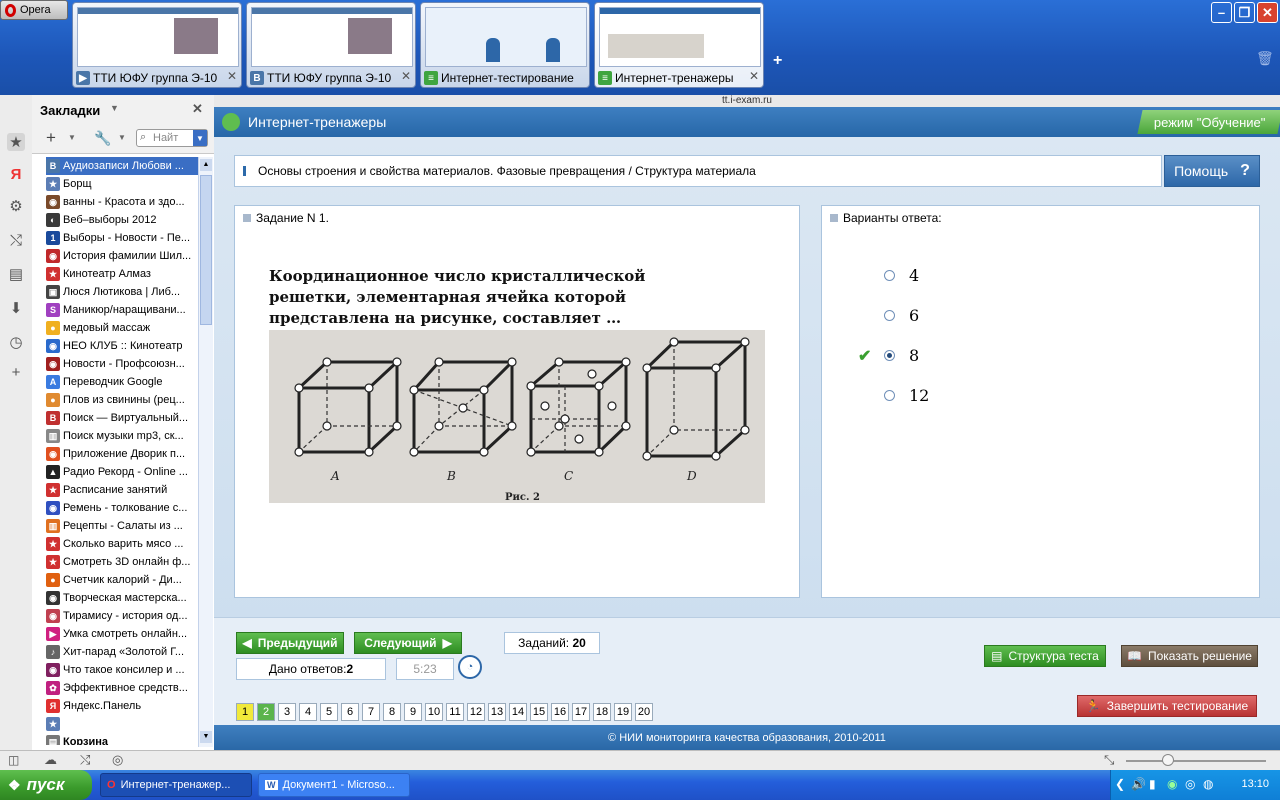 This screenshot has width=1280, height=800. Describe the element at coordinates (623, 712) in the screenshot. I see `page-number-button: 19` at that location.